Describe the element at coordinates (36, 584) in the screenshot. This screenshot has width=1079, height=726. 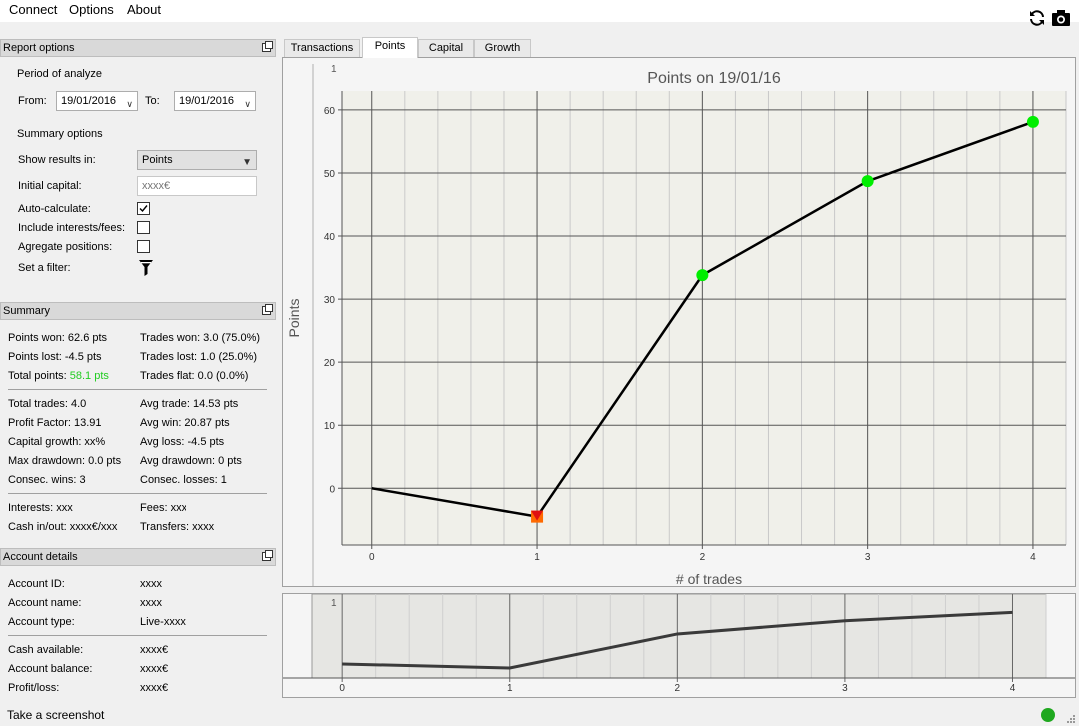
I see `account-id-label: Account ID:` at that location.